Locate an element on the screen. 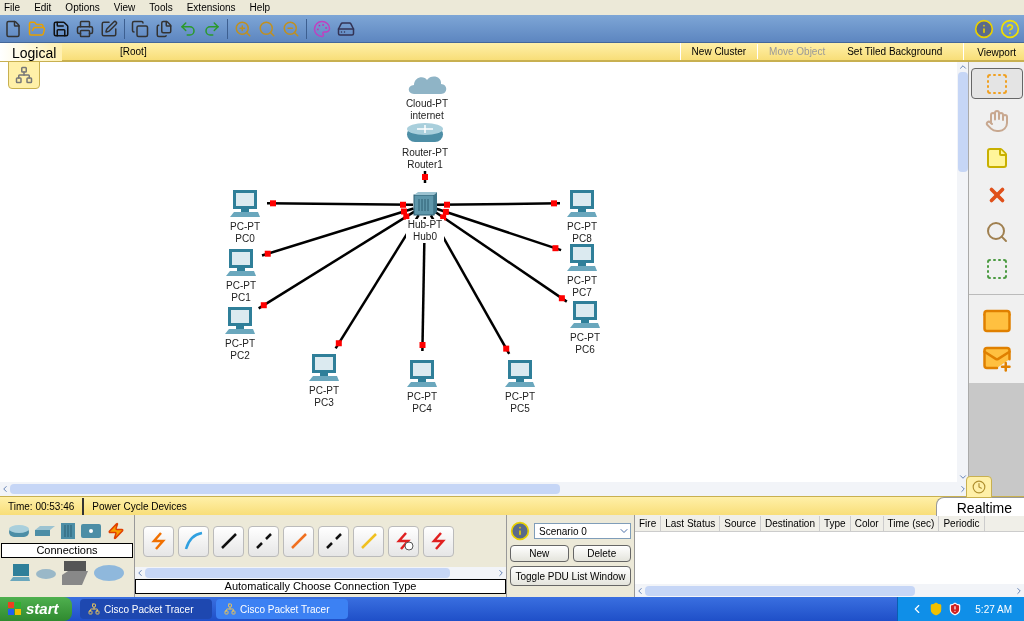 Image resolution: width=1024 pixels, height=621 pixels. printer-icon is located at coordinates (85, 28).